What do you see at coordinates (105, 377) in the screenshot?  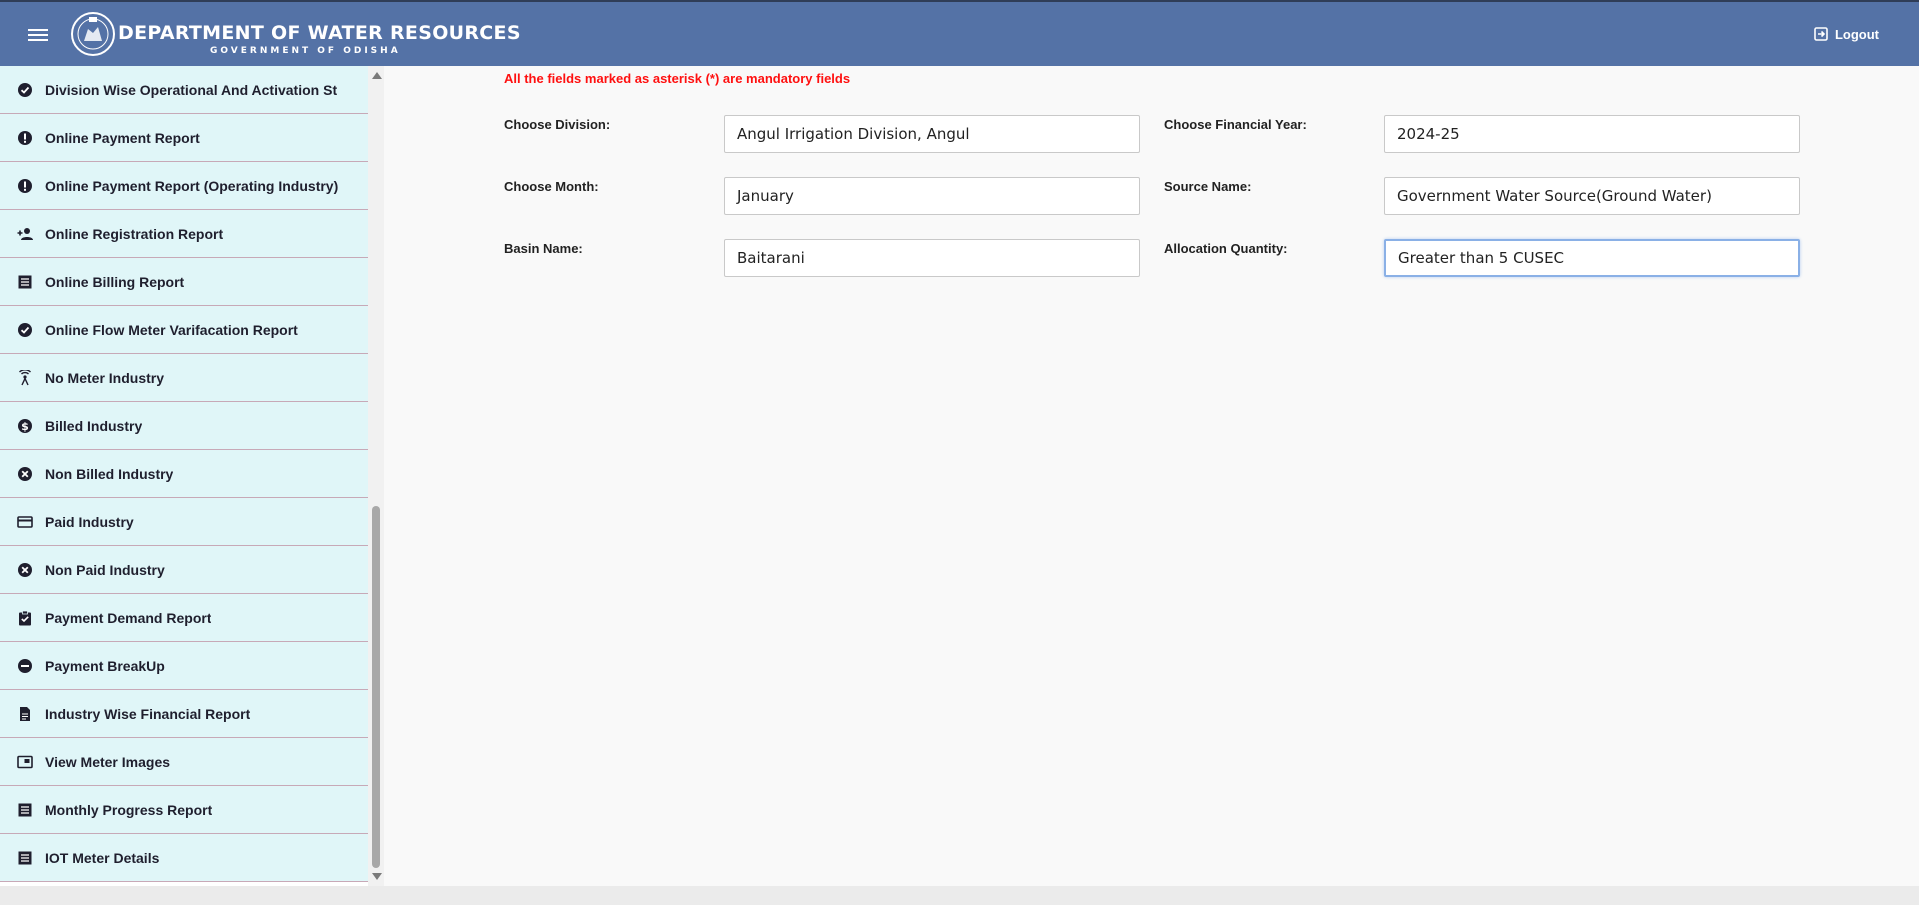 I see `sidebar-item-label: No Meter Industry` at bounding box center [105, 377].